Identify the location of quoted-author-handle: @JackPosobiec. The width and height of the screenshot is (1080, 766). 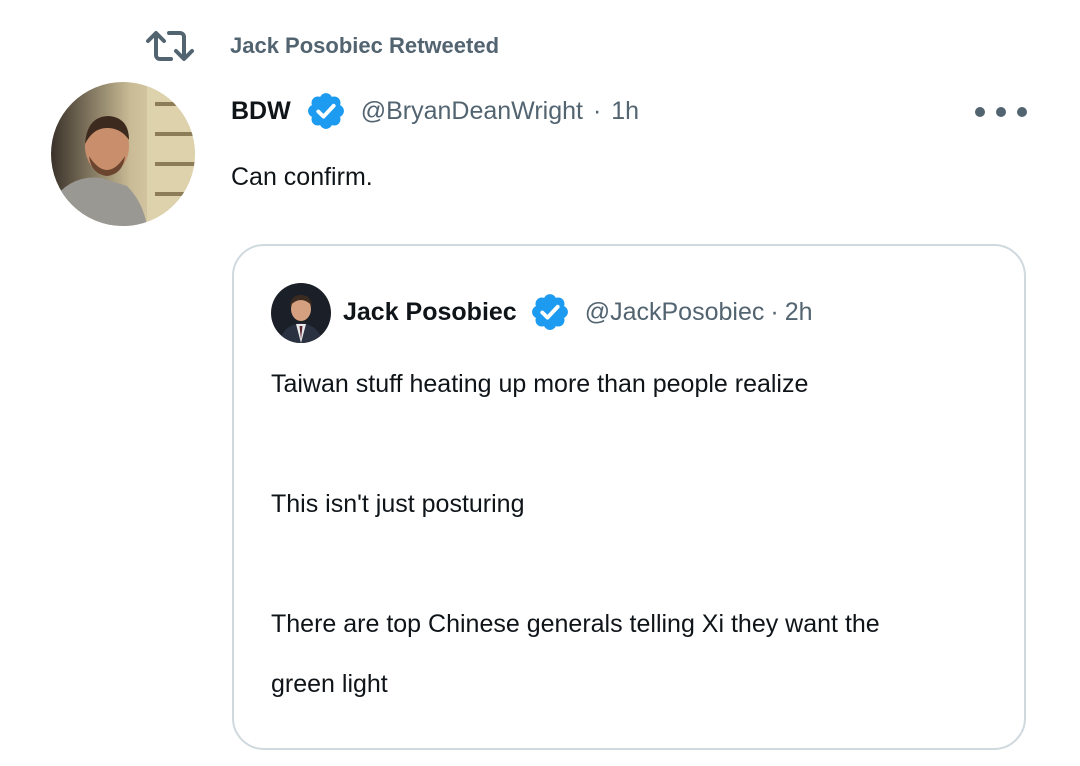
(674, 311).